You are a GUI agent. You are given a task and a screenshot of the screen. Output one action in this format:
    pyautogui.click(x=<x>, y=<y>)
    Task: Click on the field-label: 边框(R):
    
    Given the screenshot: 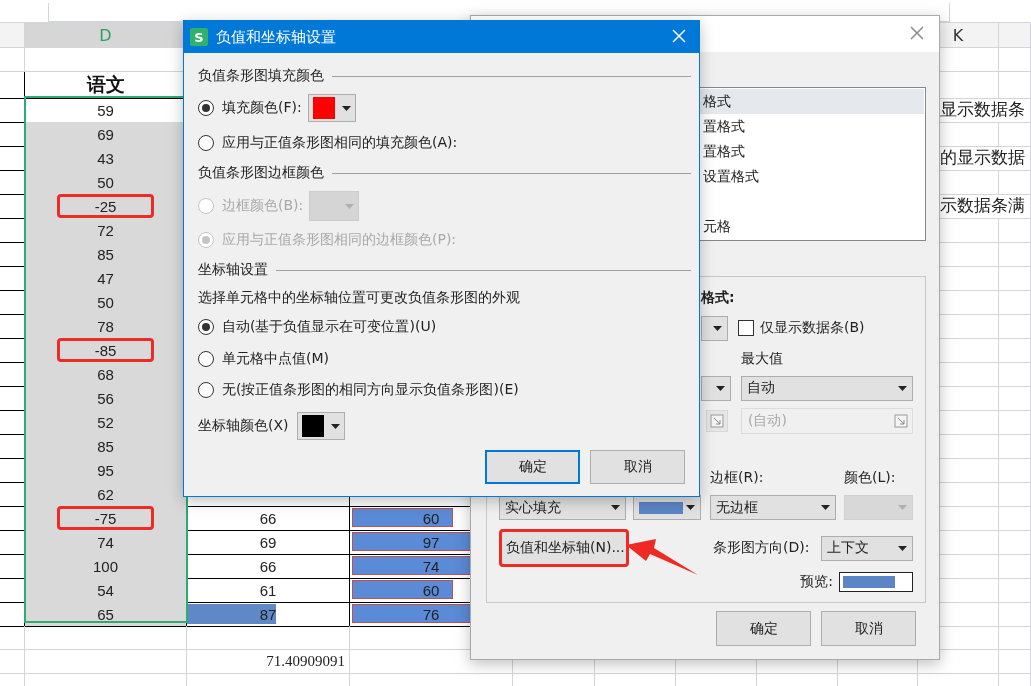 What is the action you would take?
    pyautogui.click(x=737, y=478)
    